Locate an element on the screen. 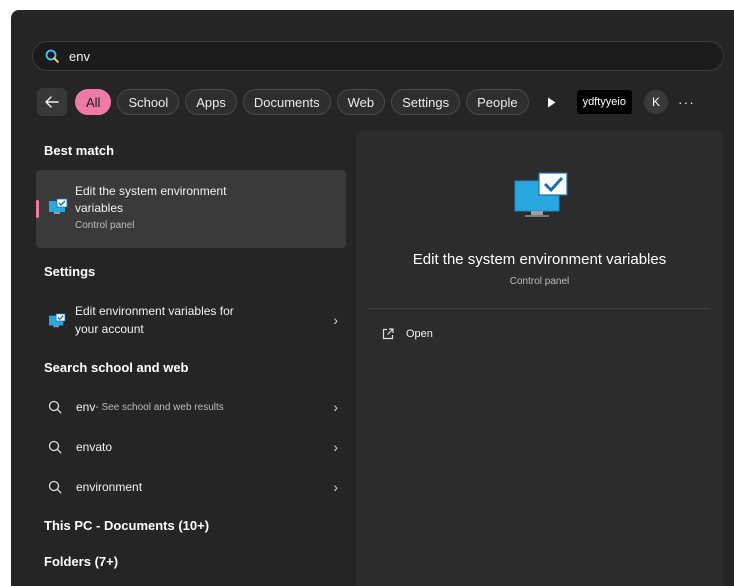  web-result-item: env - See school and web results › is located at coordinates (191, 407).